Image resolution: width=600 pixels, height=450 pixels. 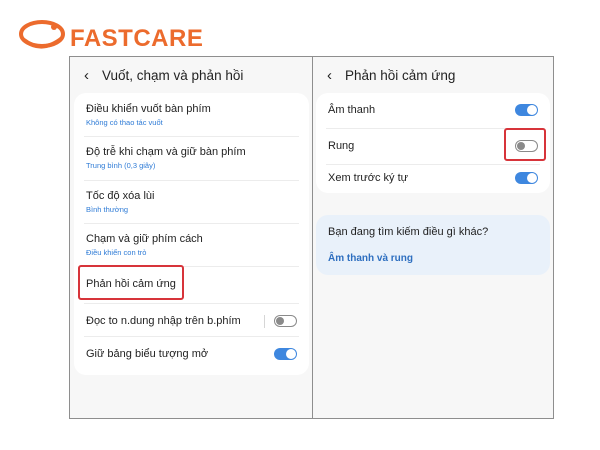 I want to click on setting-backspace-speed: Tốc độ xóa lùi Bình thường, so click(x=192, y=202).